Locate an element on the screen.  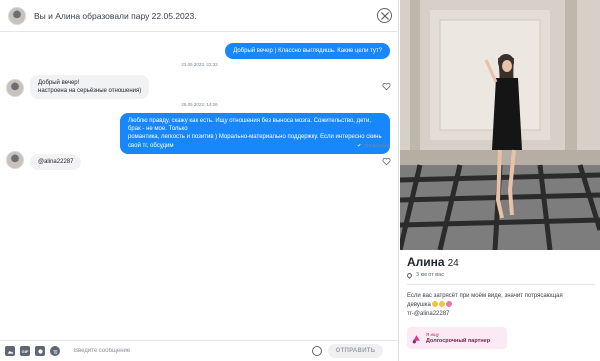
message-input is located at coordinates (191, 351).